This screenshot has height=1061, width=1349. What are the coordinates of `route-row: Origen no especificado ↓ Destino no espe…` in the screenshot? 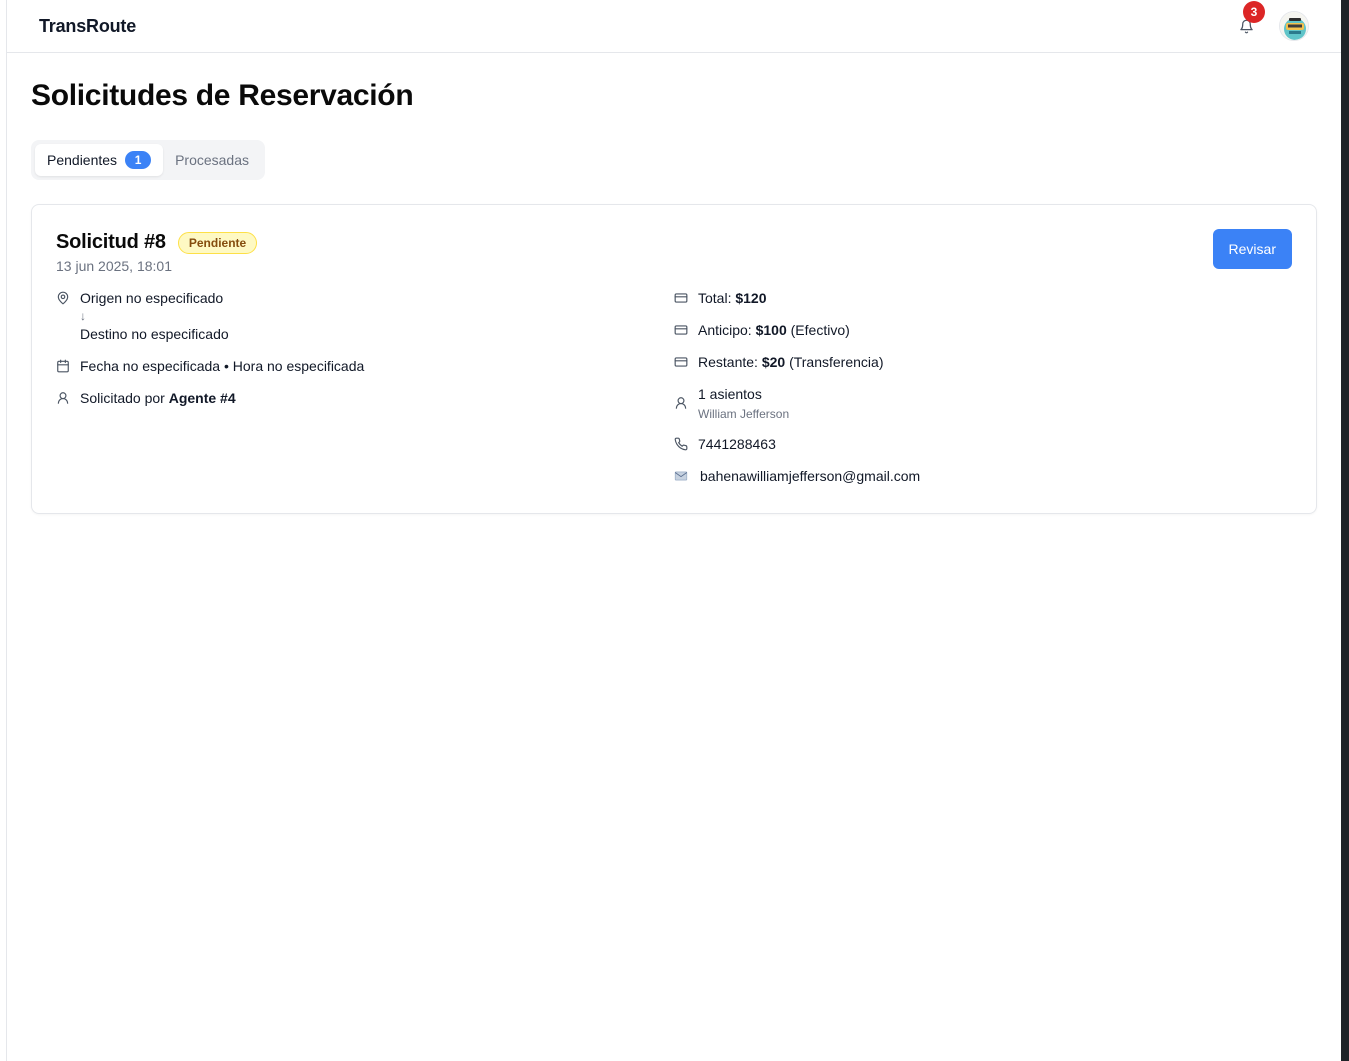 It's located at (365, 316).